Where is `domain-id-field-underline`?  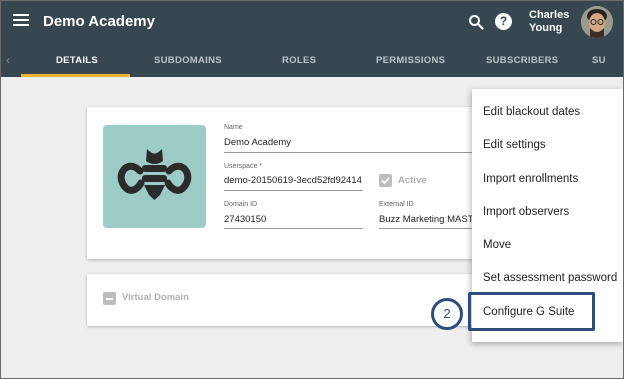 domain-id-field-underline is located at coordinates (293, 228).